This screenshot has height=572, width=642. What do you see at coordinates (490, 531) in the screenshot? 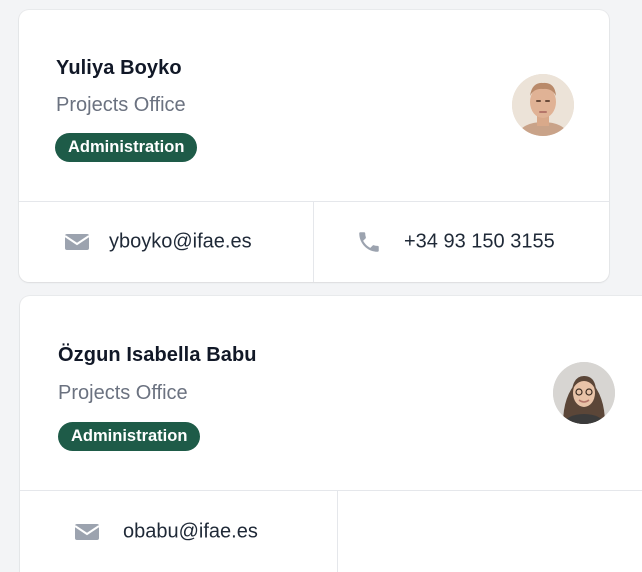
I see `phone-cell-empty` at bounding box center [490, 531].